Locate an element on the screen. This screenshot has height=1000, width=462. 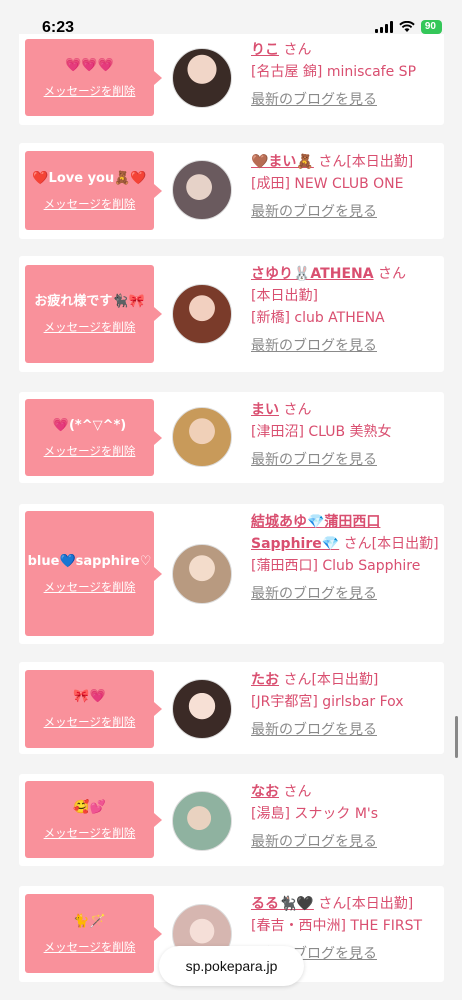
message-text: 💗(*^▽^*) is located at coordinates (89, 425).